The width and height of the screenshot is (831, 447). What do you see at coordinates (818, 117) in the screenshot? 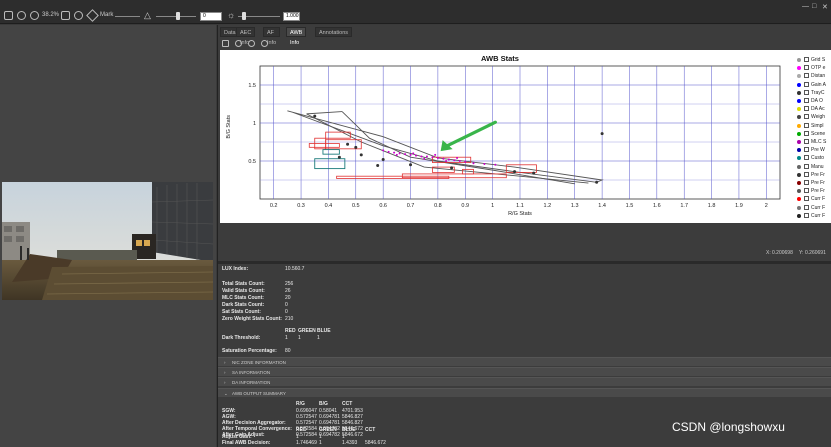
I see `legend-label: Weigh` at bounding box center [818, 117].